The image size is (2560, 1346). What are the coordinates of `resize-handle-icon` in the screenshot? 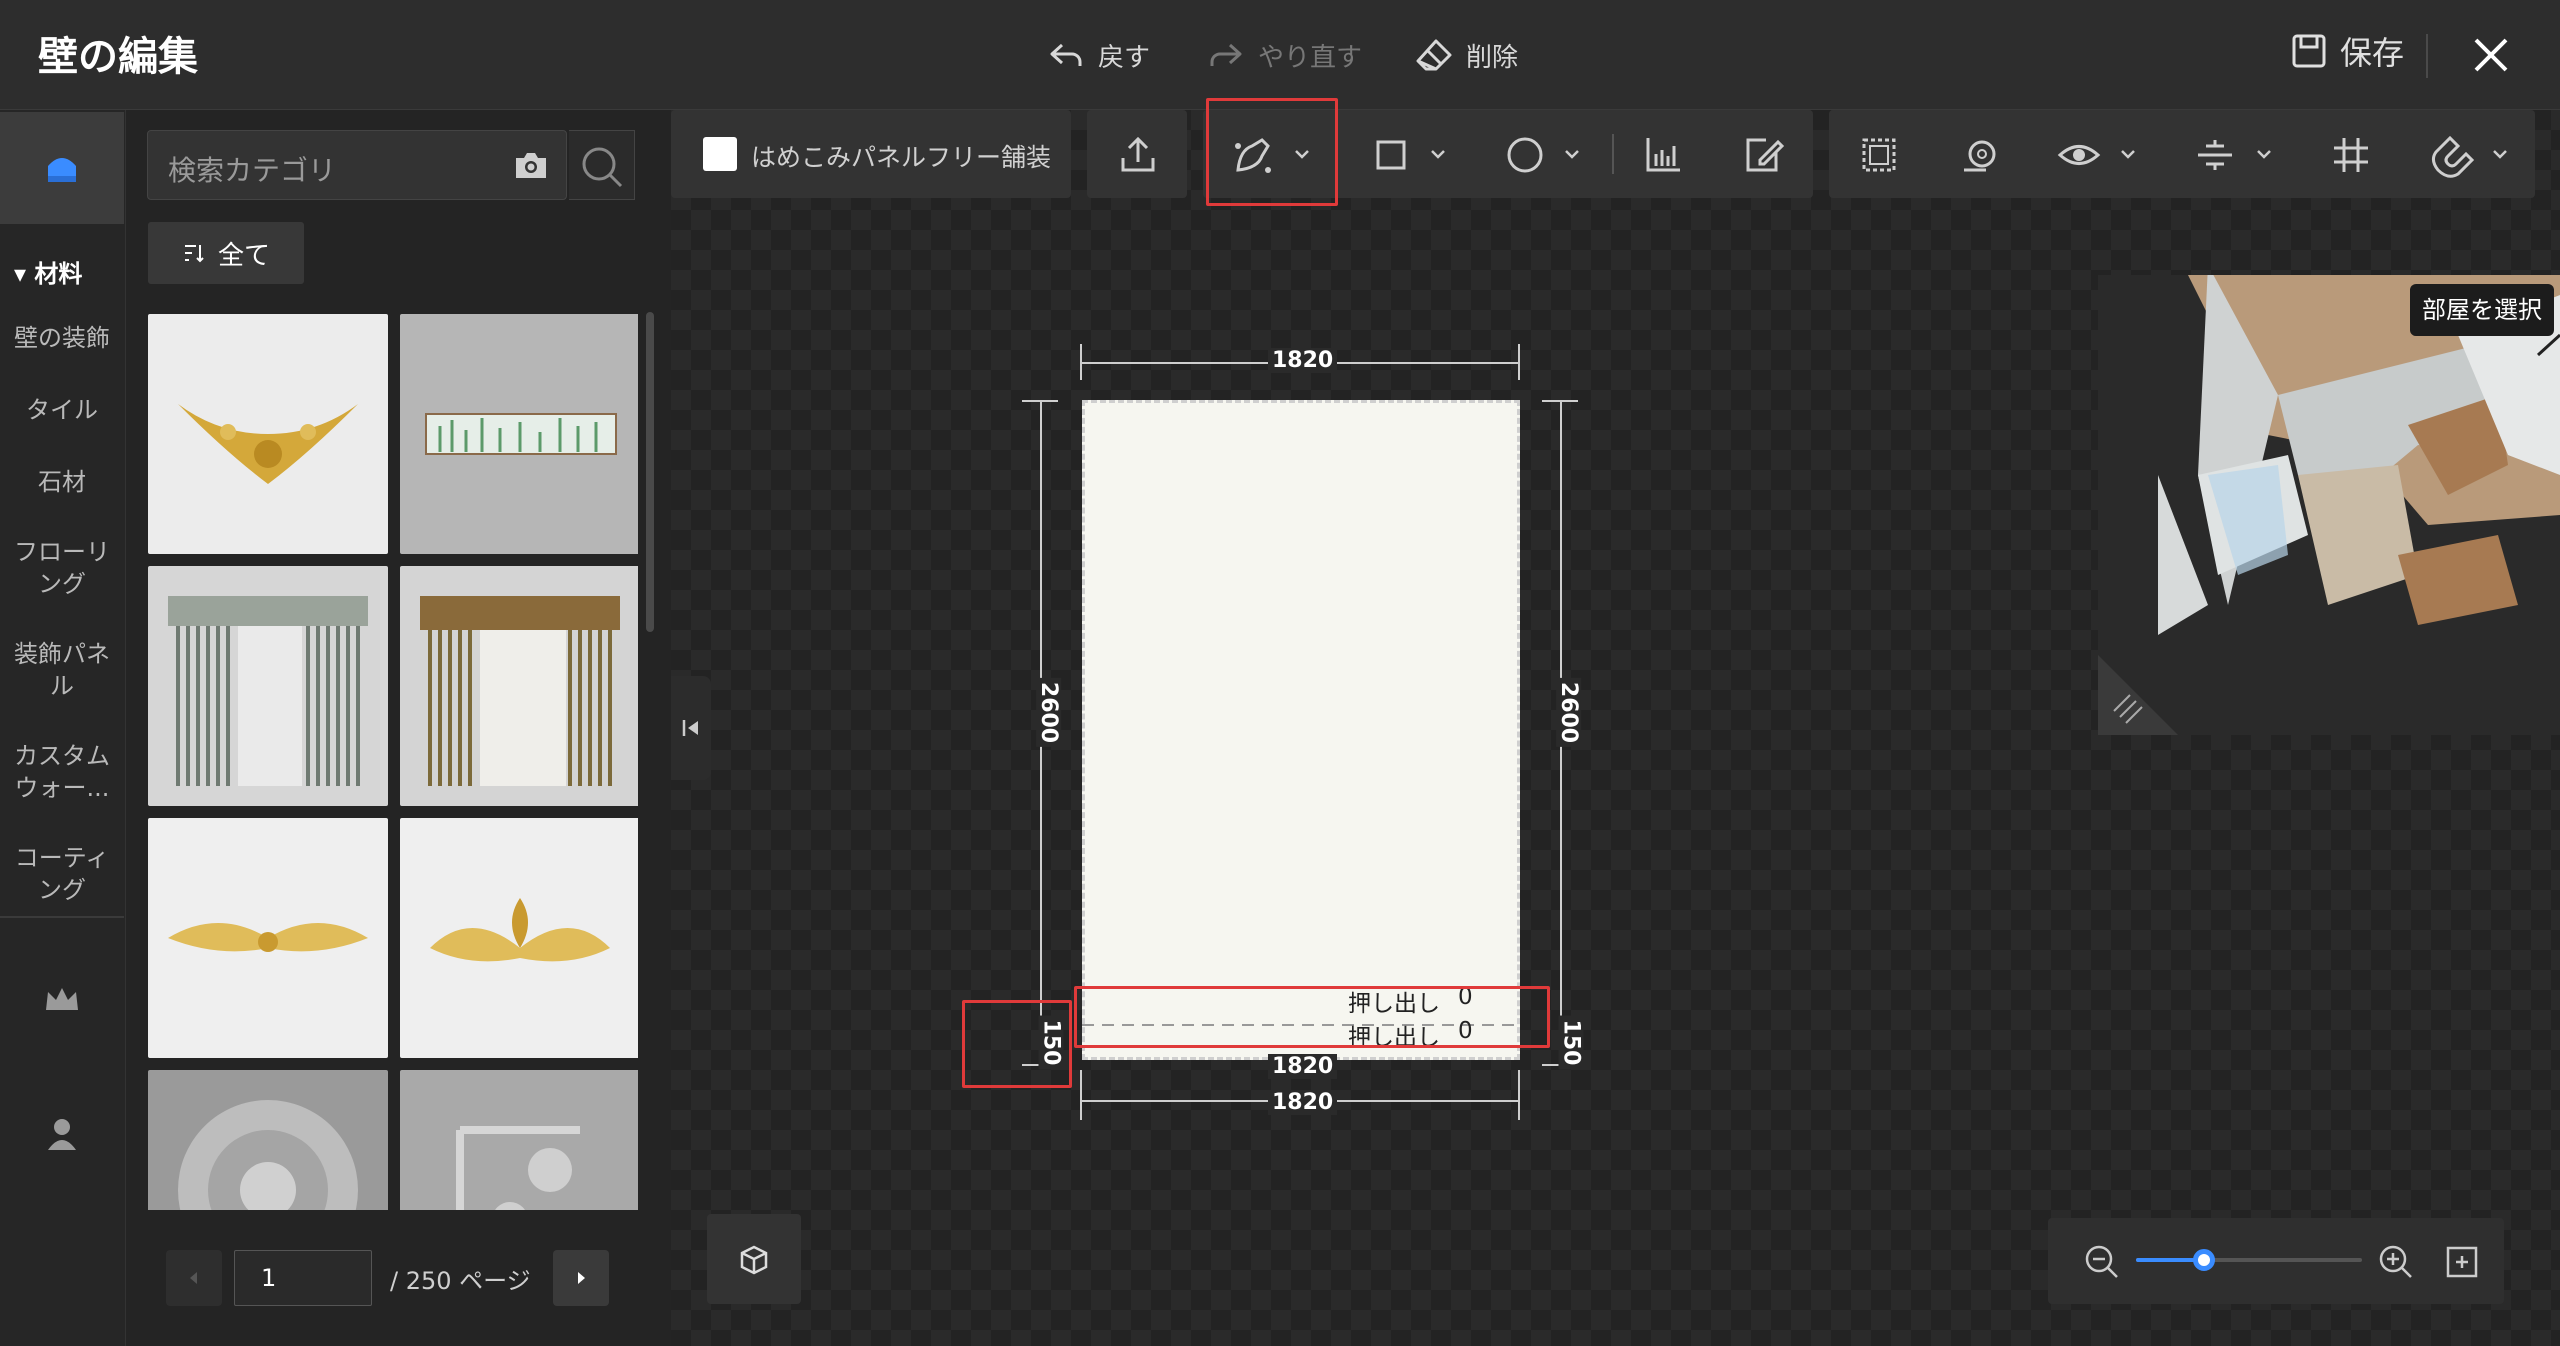 It's located at (2138, 695).